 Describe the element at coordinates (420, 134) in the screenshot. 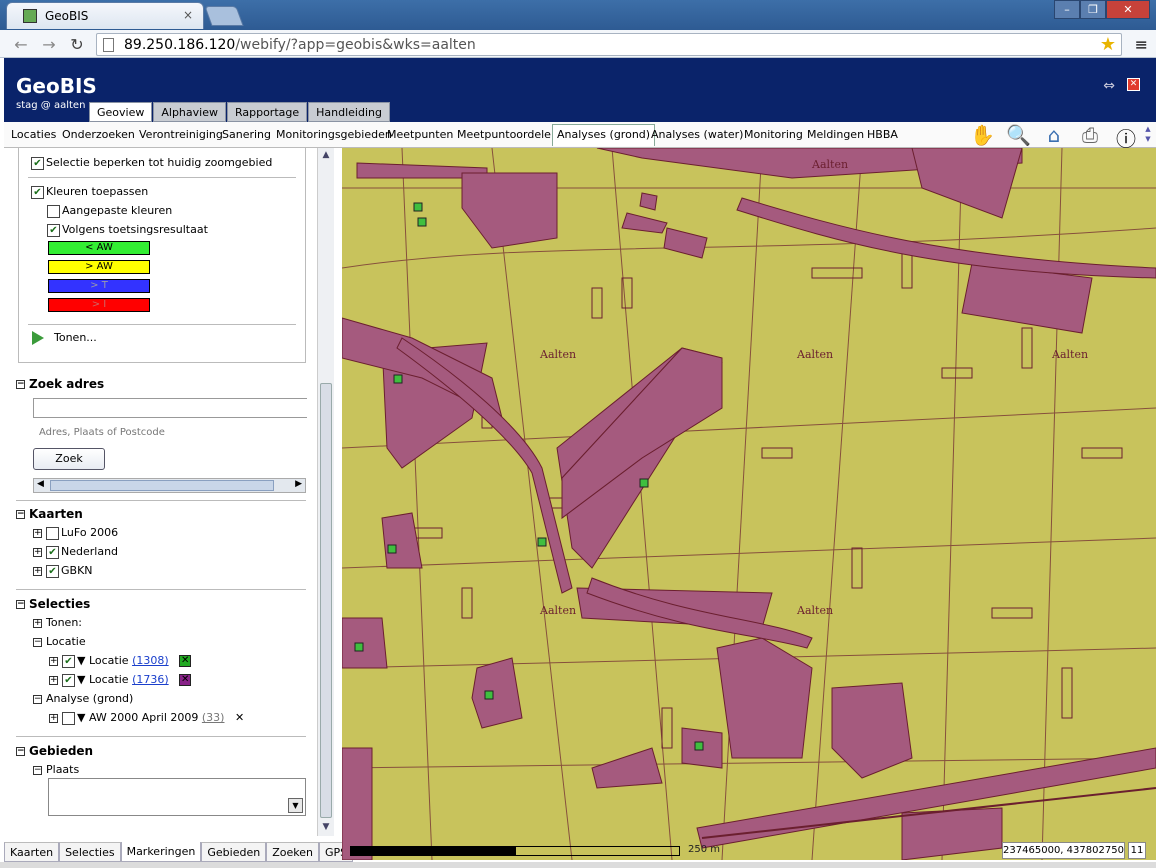

I see `menu-meetpunten: Meetpunten` at that location.